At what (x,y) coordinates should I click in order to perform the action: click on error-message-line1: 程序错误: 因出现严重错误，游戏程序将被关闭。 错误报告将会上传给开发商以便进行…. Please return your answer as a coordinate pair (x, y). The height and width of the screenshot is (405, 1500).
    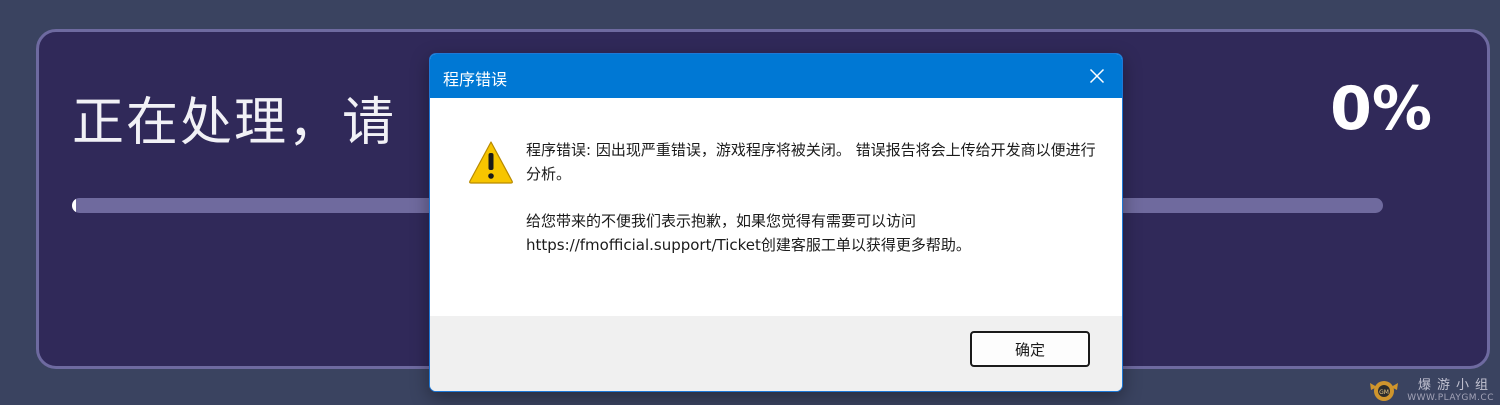
    Looking at the image, I should click on (811, 162).